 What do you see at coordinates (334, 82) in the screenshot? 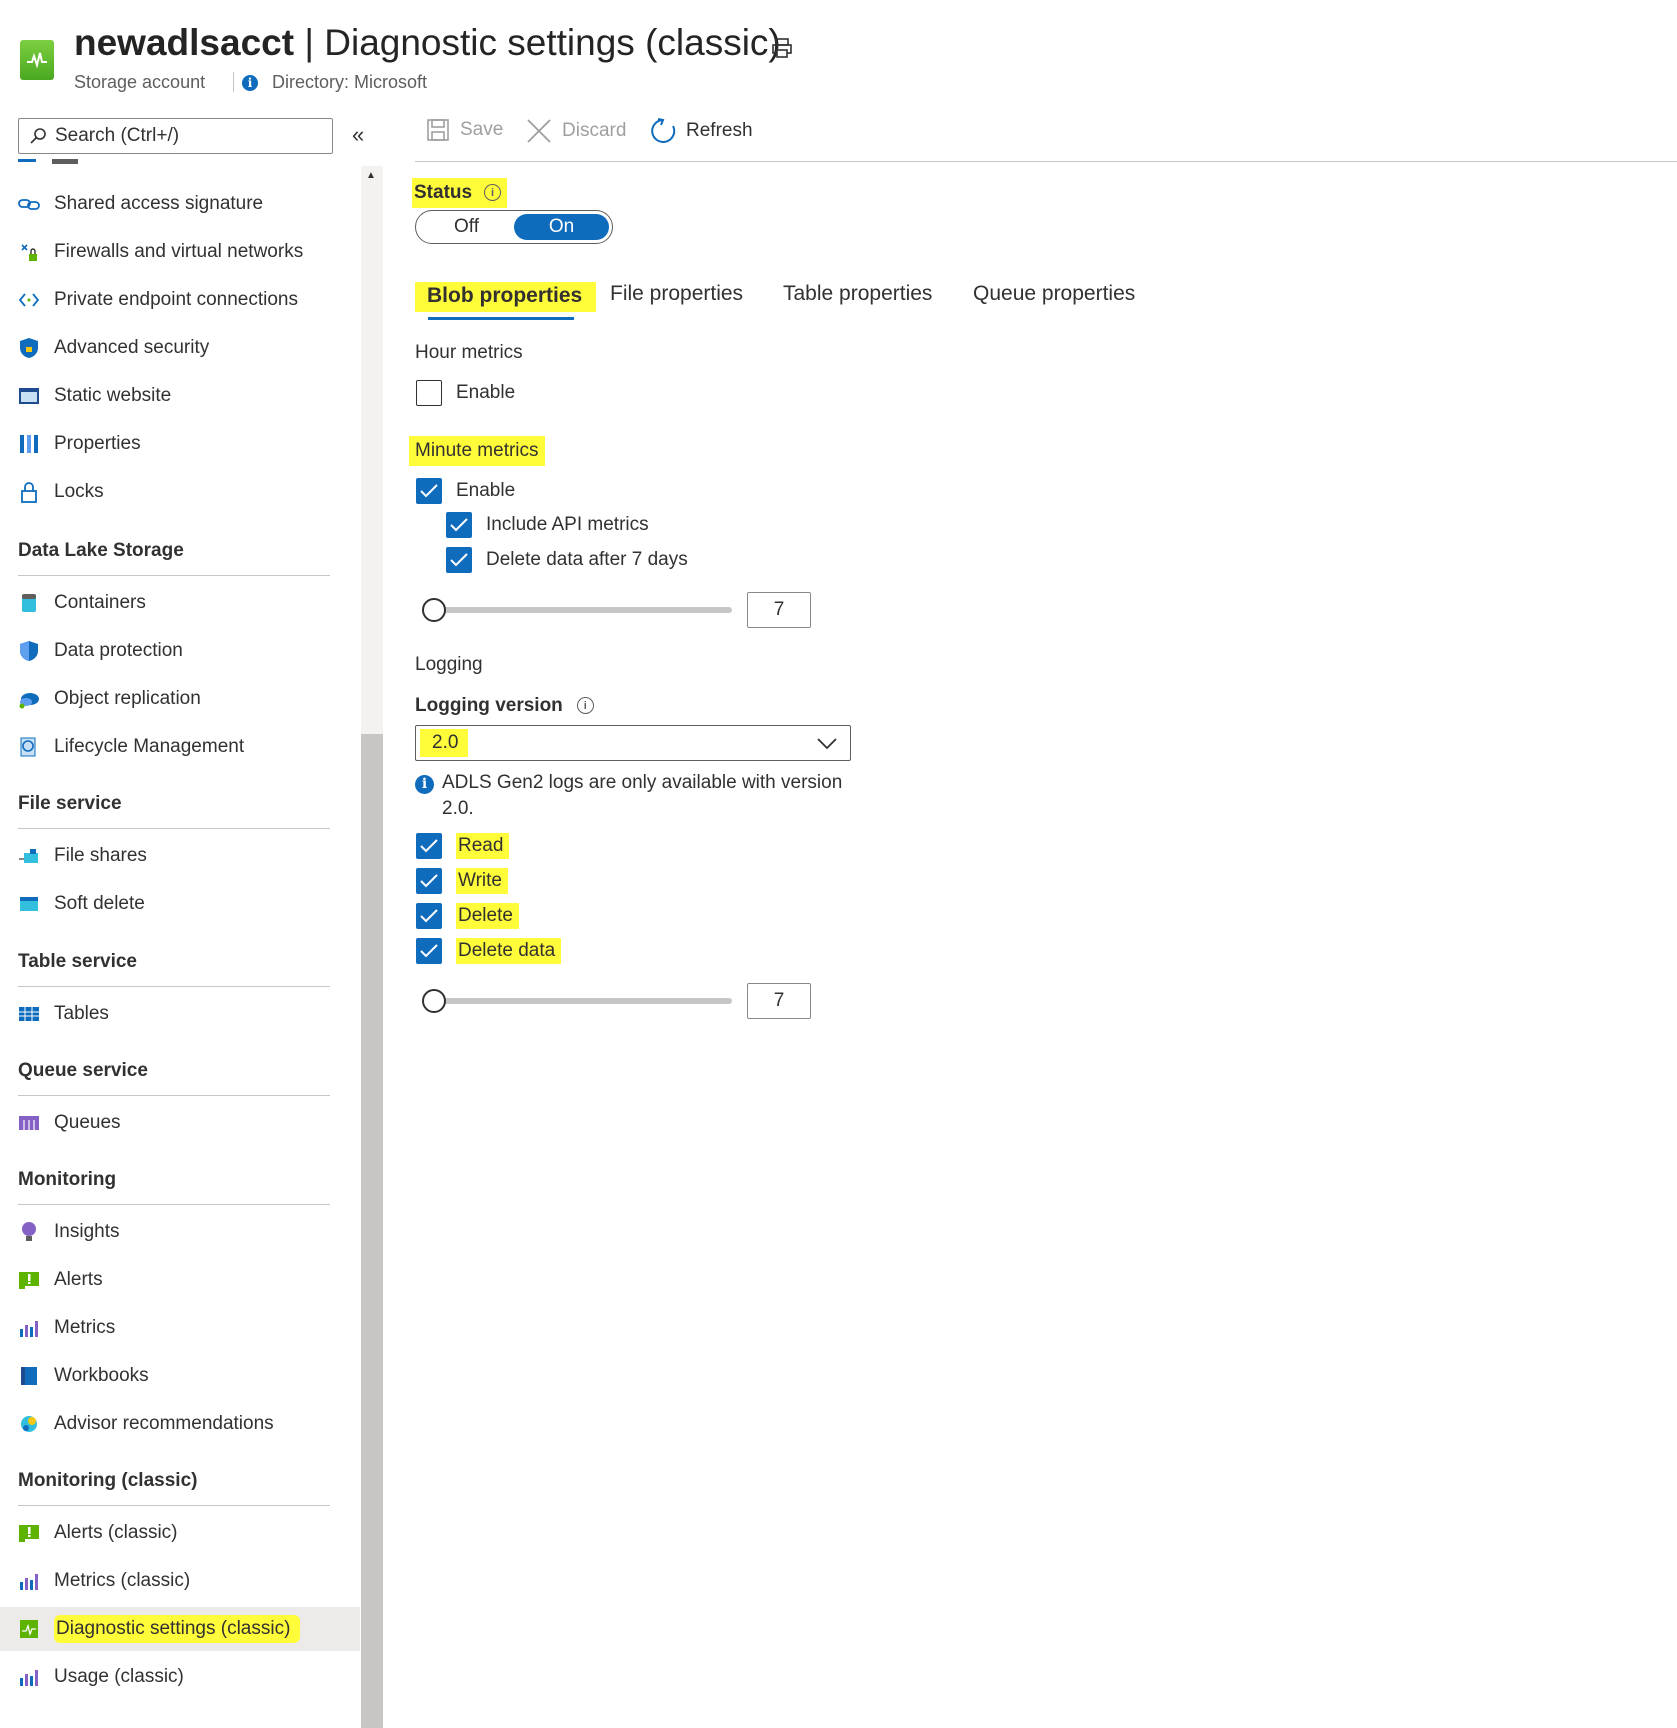
I see `directory-info: i Directory: Microsoft` at bounding box center [334, 82].